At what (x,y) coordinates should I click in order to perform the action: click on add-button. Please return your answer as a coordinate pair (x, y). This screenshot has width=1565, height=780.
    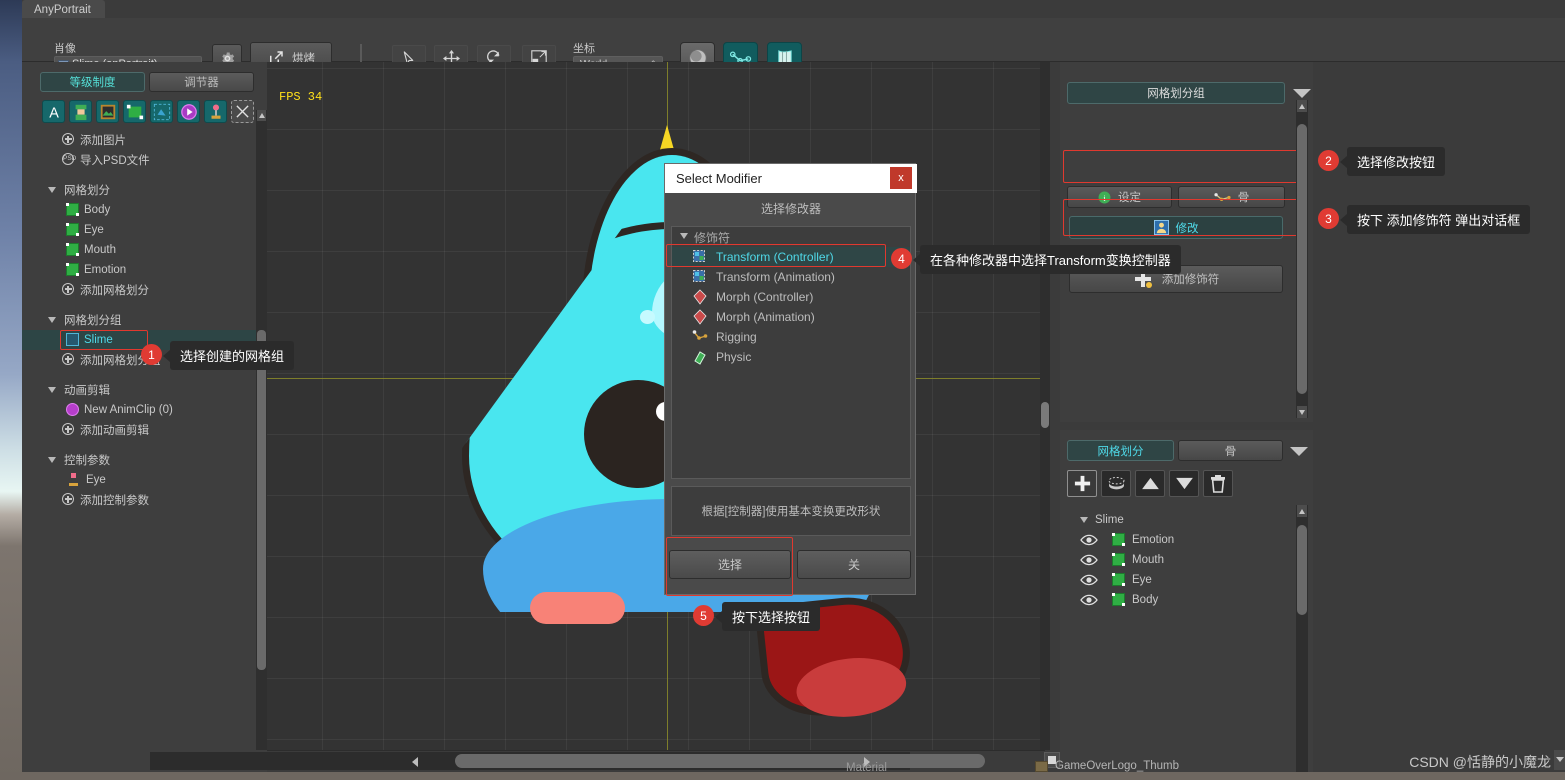
    Looking at the image, I should click on (1082, 483).